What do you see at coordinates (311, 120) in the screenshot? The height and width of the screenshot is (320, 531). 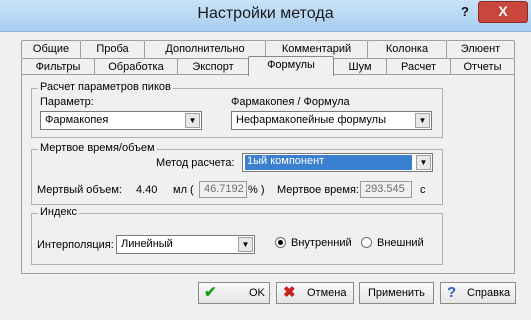 I see `formula-value: Нефармакопейные формулы` at bounding box center [311, 120].